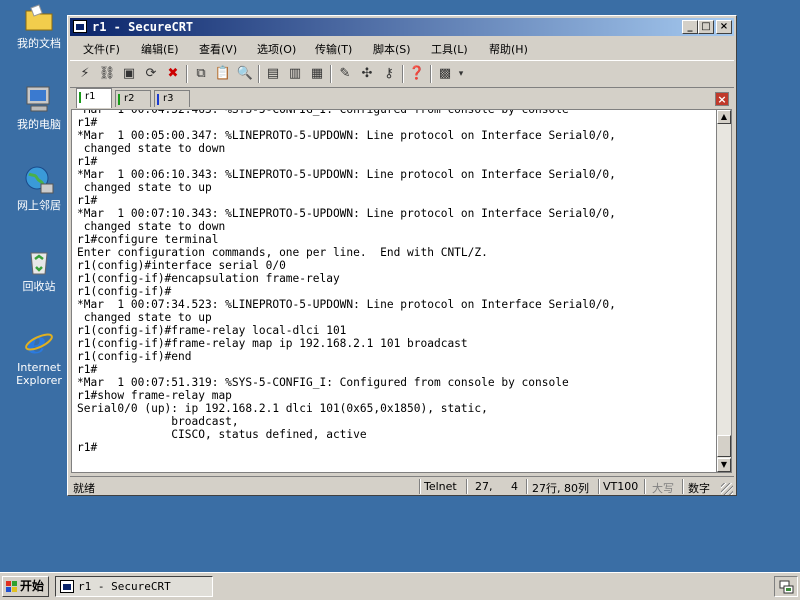 This screenshot has height=600, width=800. Describe the element at coordinates (440, 486) in the screenshot. I see `status-protocol: Telnet` at that location.